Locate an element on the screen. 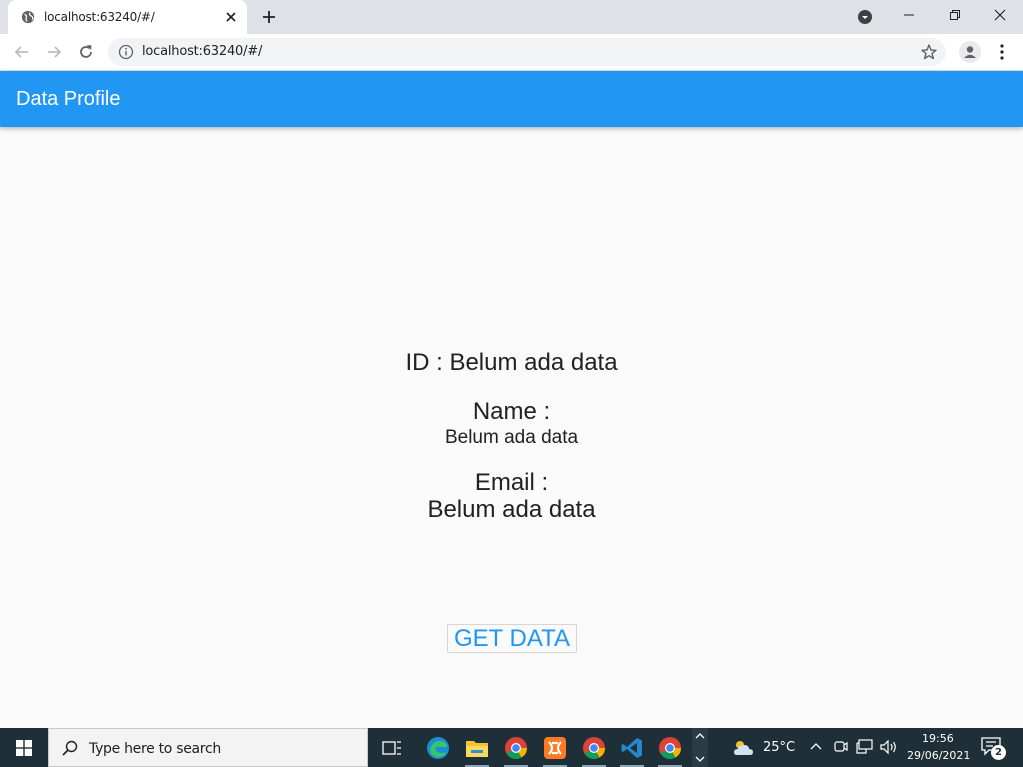  forward-arrow-icon is located at coordinates (54, 52).